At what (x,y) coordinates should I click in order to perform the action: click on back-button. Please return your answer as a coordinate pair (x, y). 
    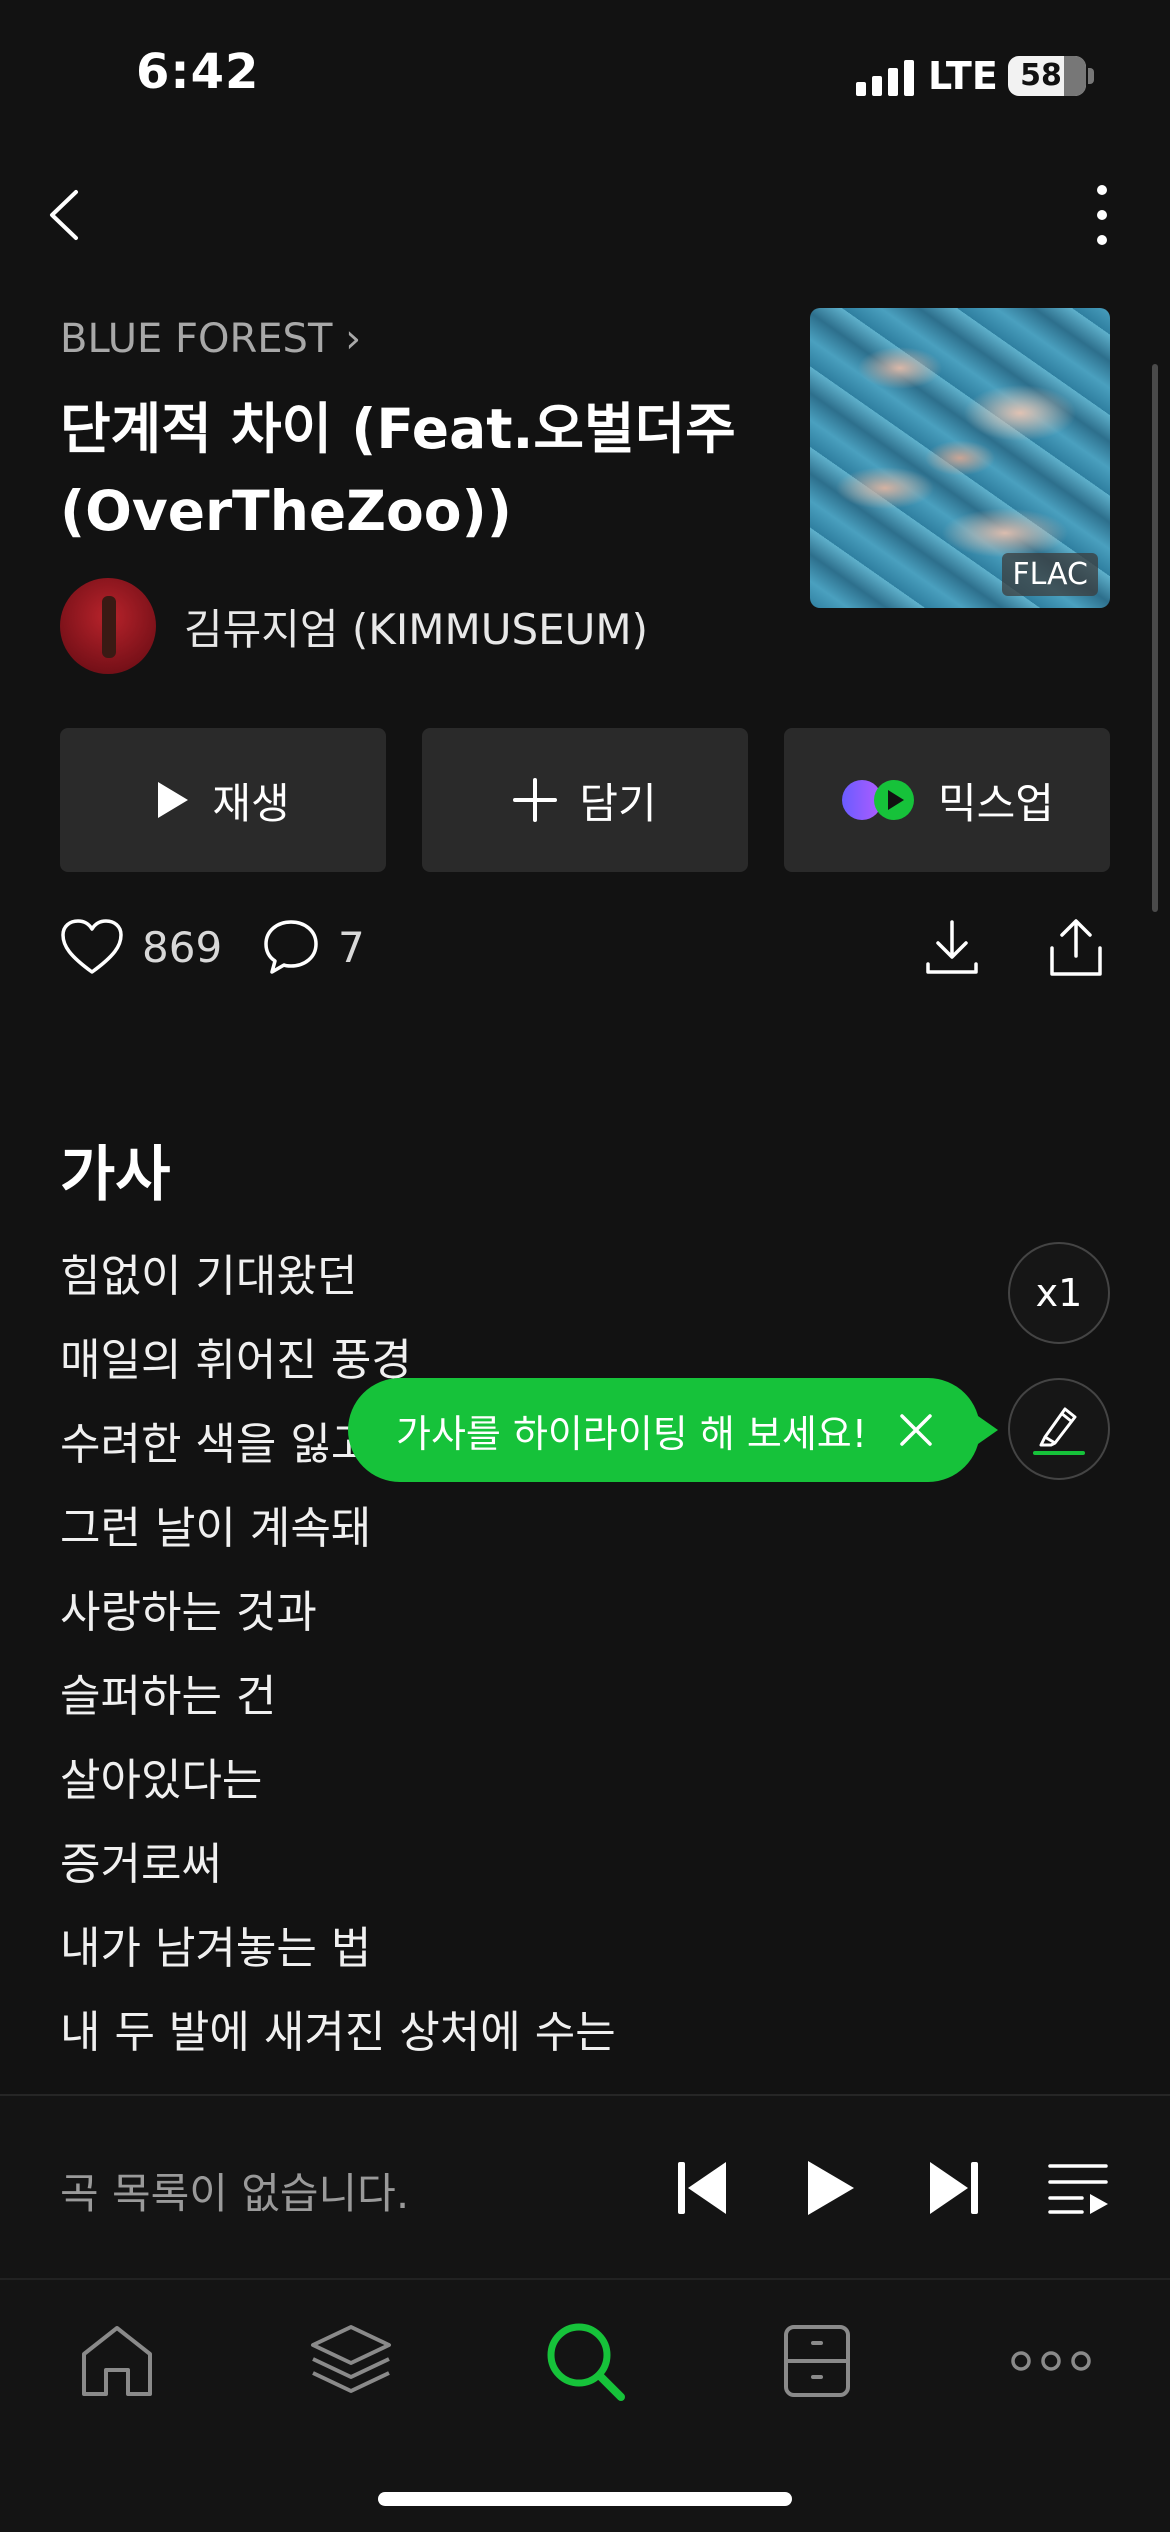
    Looking at the image, I should click on (69, 215).